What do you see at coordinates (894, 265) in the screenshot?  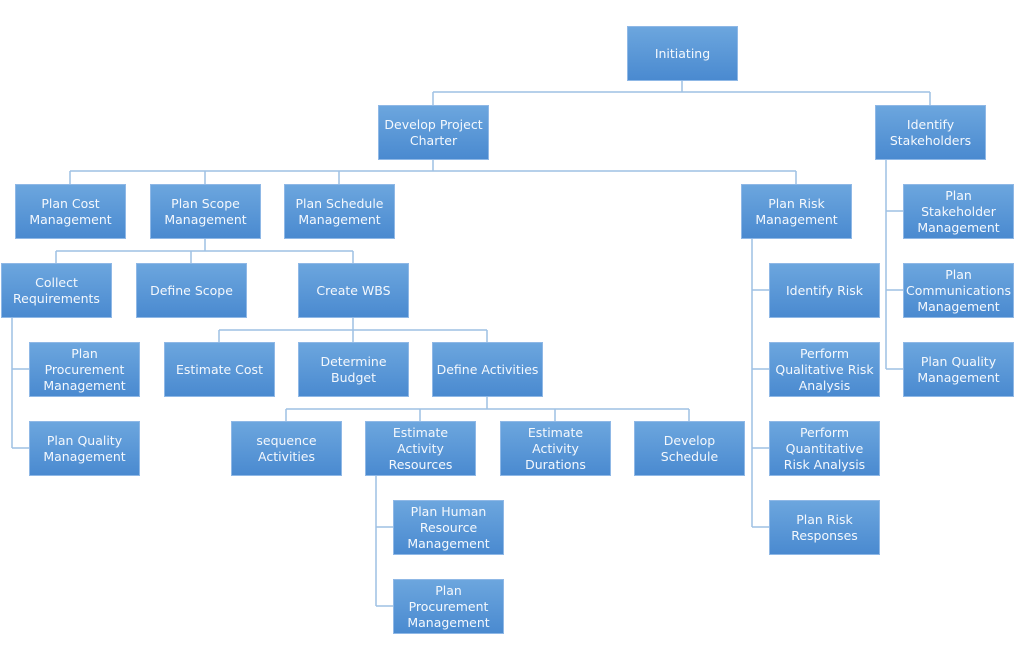 I see `connector-stakeholders` at bounding box center [894, 265].